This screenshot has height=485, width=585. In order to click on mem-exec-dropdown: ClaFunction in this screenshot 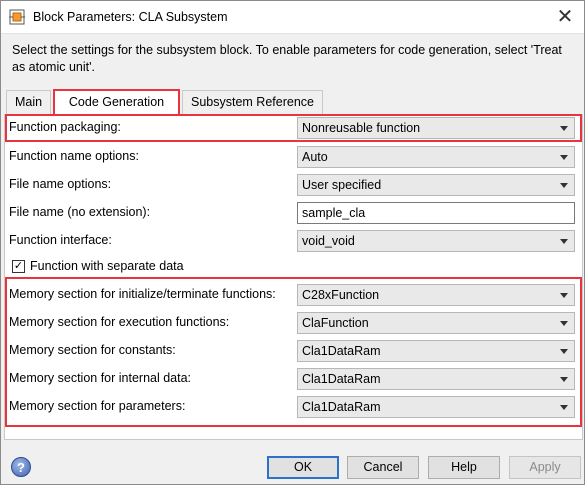, I will do `click(436, 323)`.